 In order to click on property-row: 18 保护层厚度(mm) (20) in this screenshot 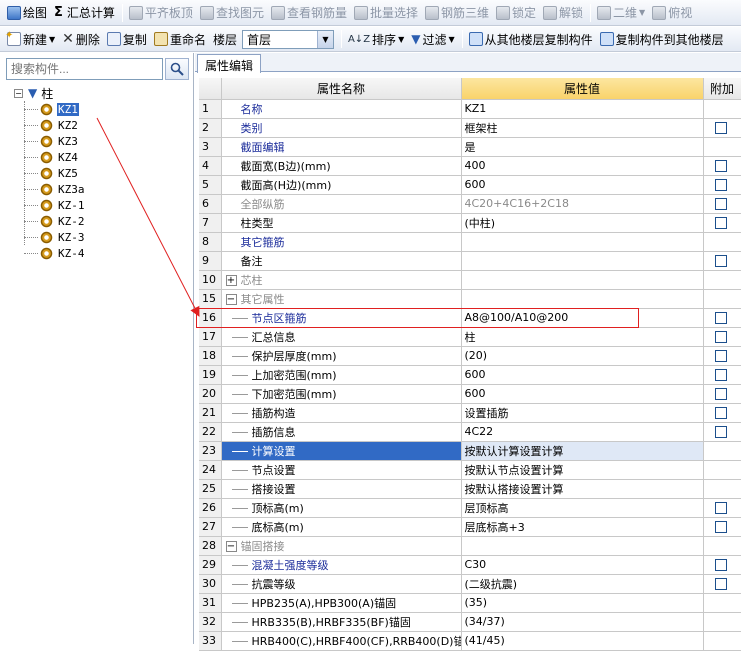, I will do `click(470, 356)`.